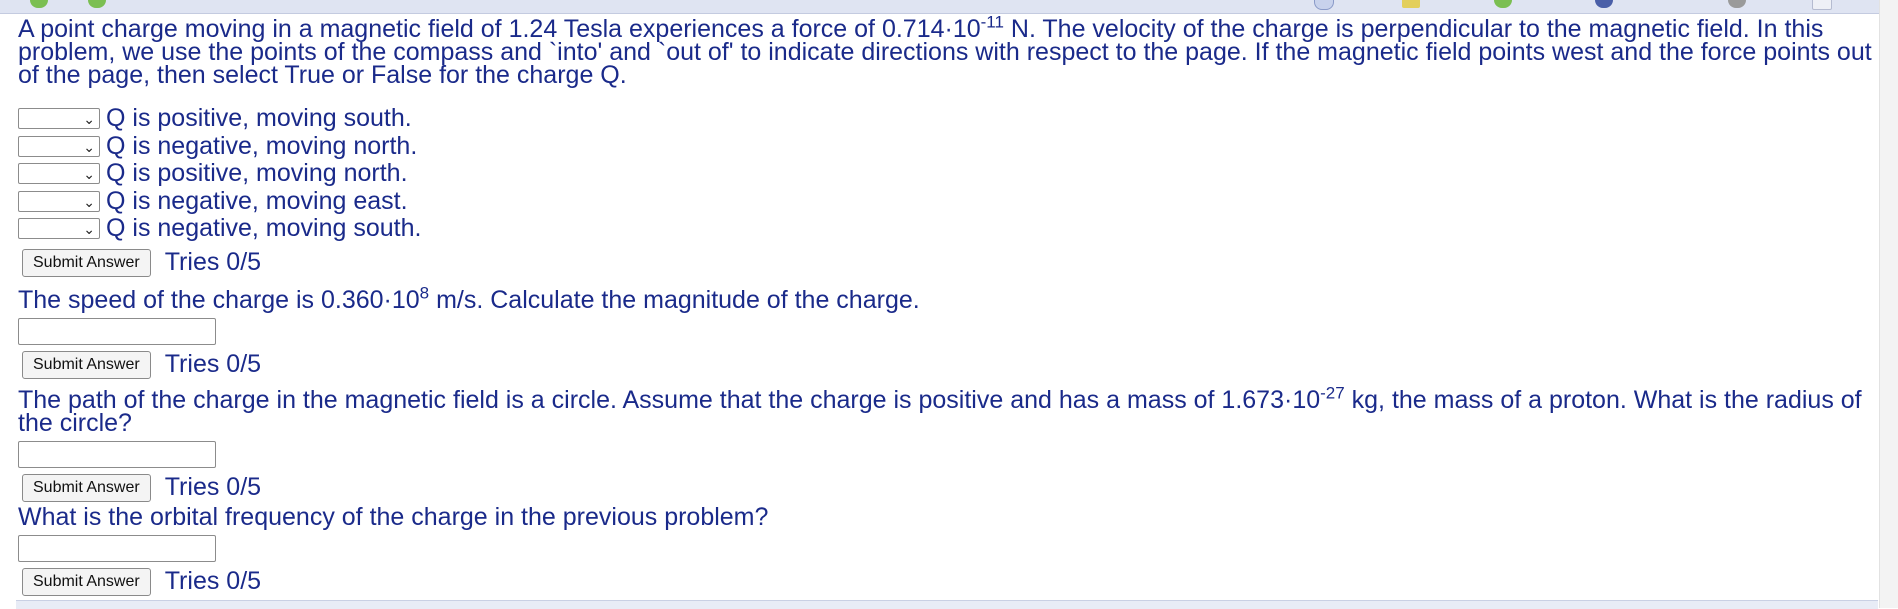  What do you see at coordinates (262, 145) in the screenshot?
I see `choice-label: Q is negative, moving north.` at bounding box center [262, 145].